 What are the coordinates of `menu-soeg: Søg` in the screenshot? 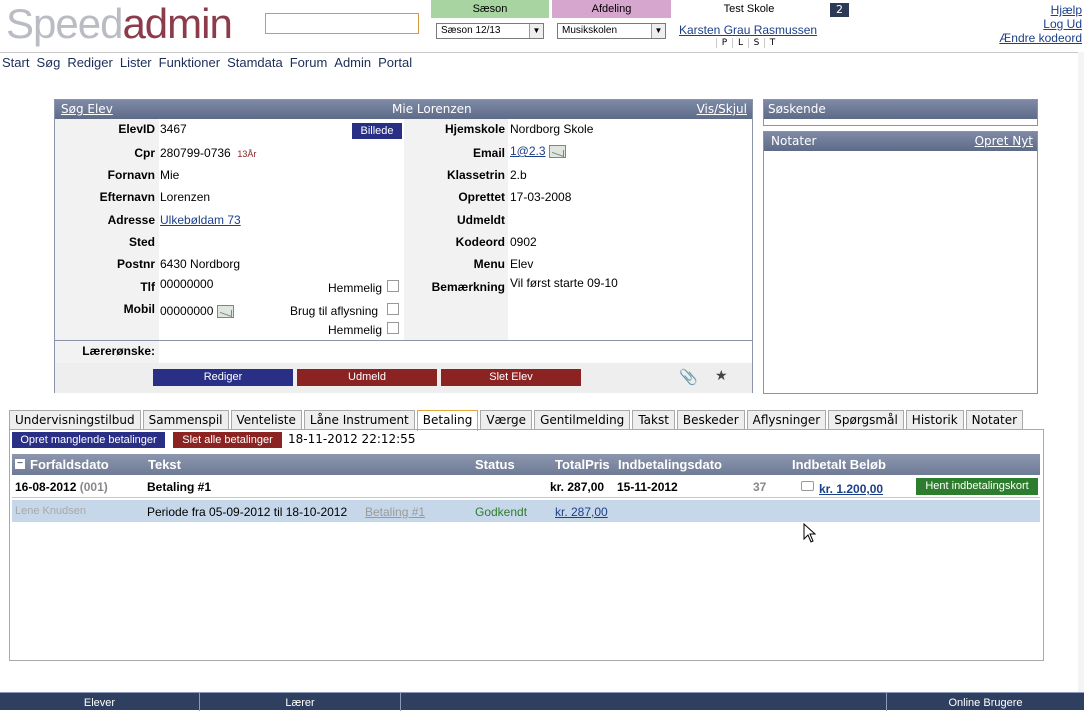 It's located at (48, 62).